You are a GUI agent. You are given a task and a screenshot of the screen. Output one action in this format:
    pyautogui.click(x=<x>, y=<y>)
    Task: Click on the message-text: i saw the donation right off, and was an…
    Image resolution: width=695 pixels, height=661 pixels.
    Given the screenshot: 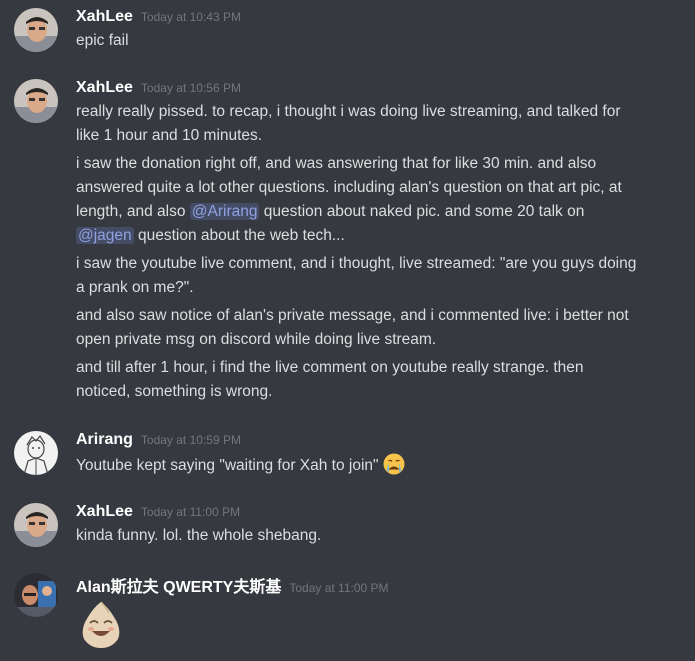 What is the action you would take?
    pyautogui.click(x=336, y=163)
    